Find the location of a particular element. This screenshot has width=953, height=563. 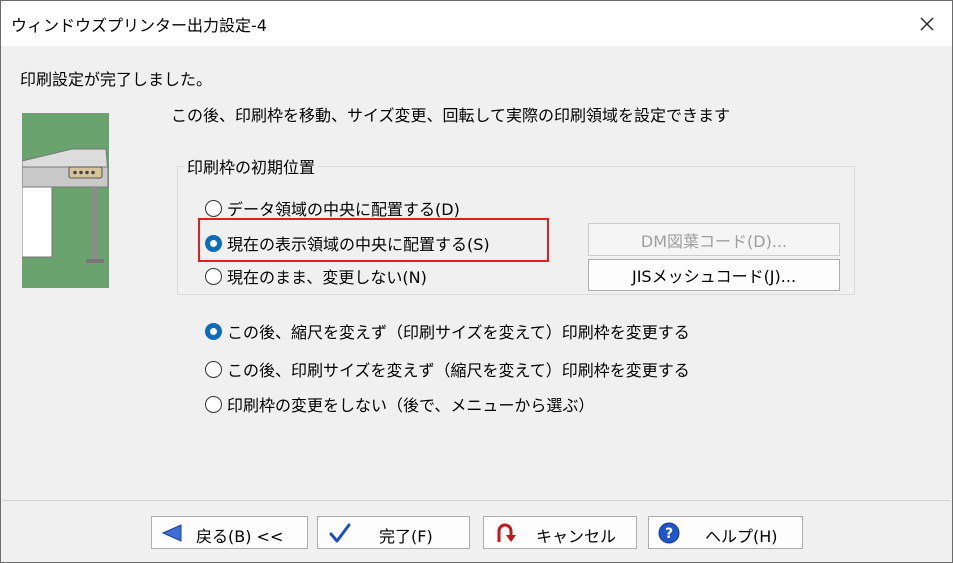

help-icon: ? is located at coordinates (669, 533).